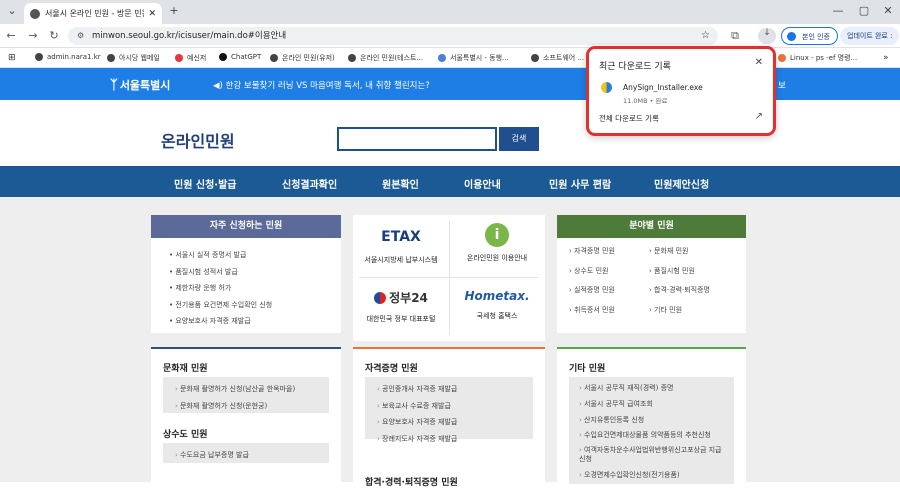 Image resolution: width=900 pixels, height=488 pixels. What do you see at coordinates (656, 475) in the screenshot?
I see `list-item: 오경면제수입확인신청(전기용품)` at bounding box center [656, 475].